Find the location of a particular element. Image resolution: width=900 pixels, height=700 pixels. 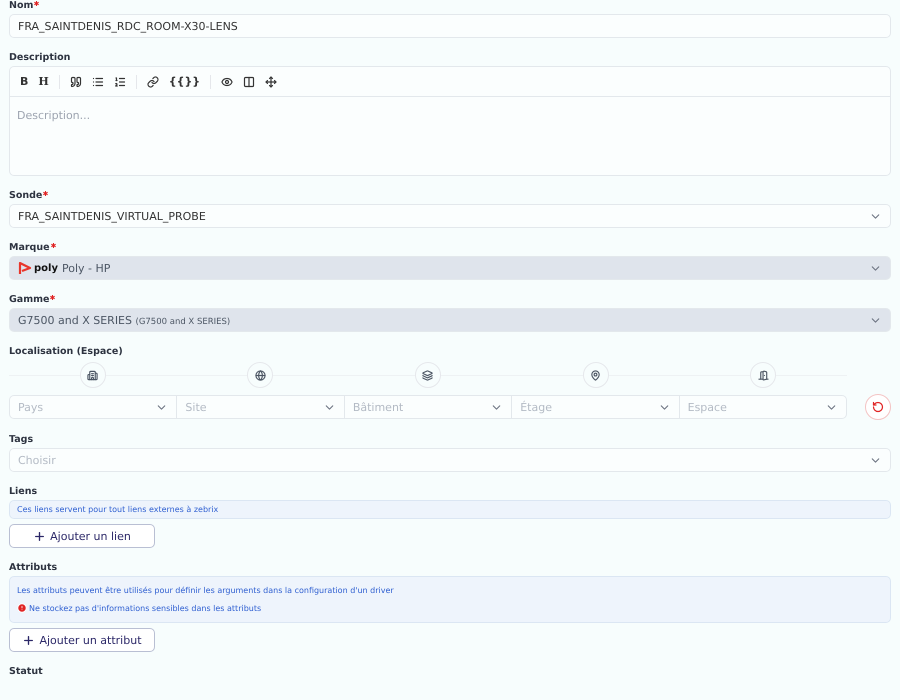

note-text: Ces liens servent pour tout liens externes à zebrix is located at coordinates (117, 509).